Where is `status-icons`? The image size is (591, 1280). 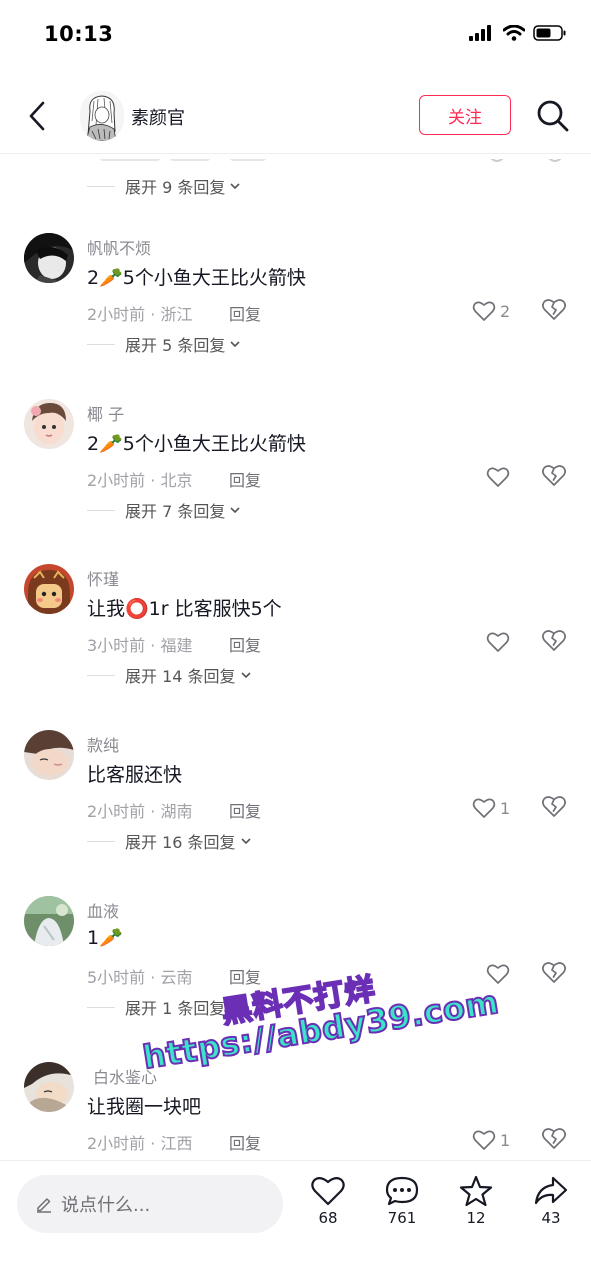
status-icons is located at coordinates (518, 33).